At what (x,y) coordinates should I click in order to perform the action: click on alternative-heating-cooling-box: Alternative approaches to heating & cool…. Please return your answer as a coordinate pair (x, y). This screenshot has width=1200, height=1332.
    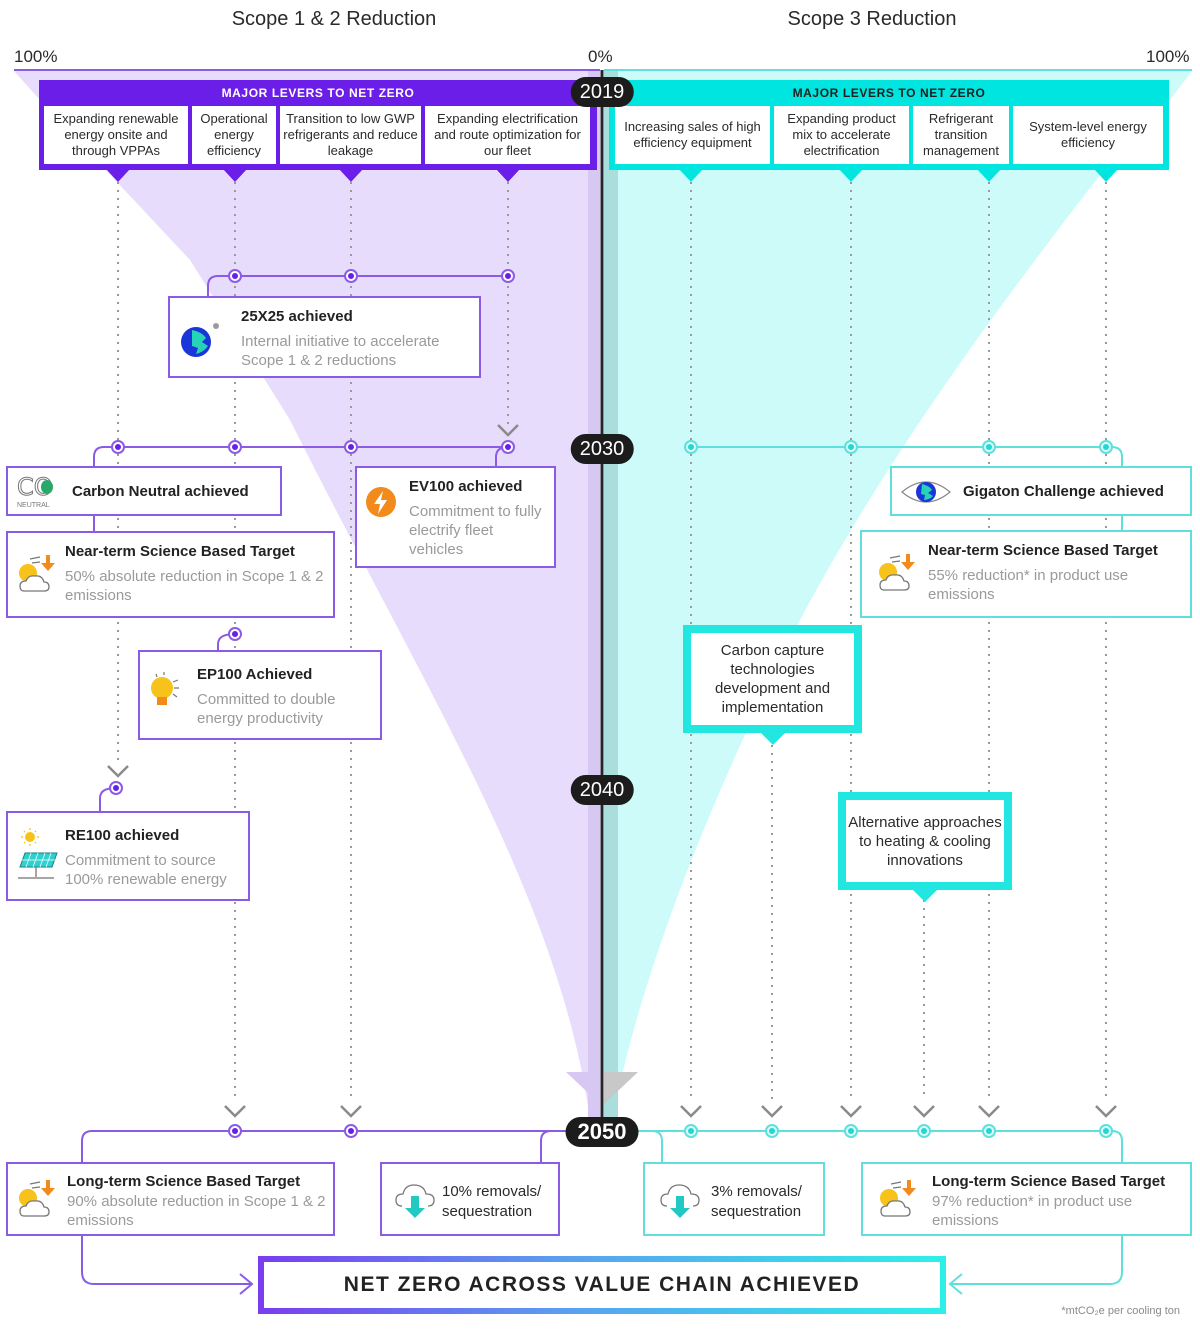
    Looking at the image, I should click on (925, 841).